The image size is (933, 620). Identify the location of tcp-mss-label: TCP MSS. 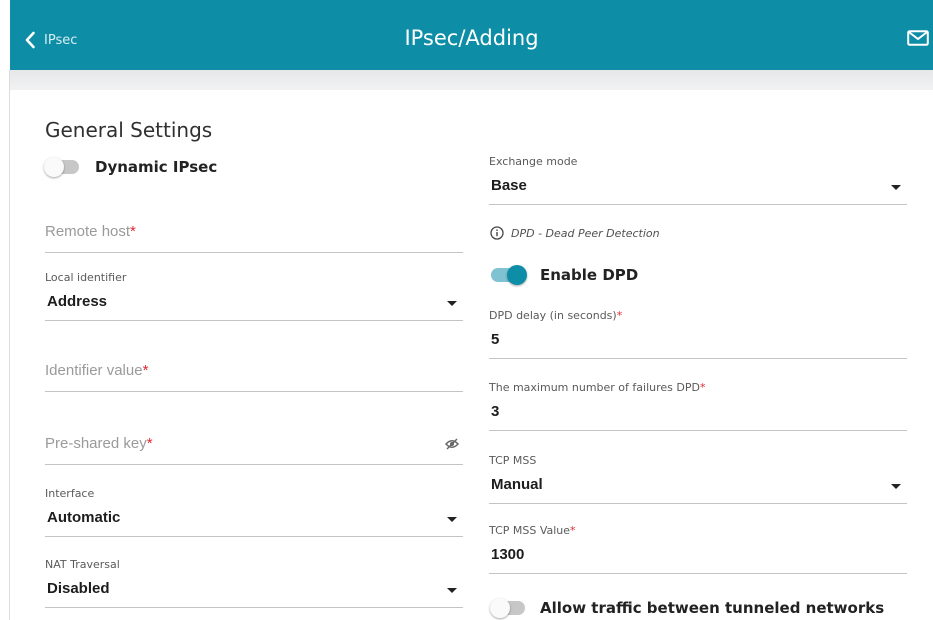
(513, 460).